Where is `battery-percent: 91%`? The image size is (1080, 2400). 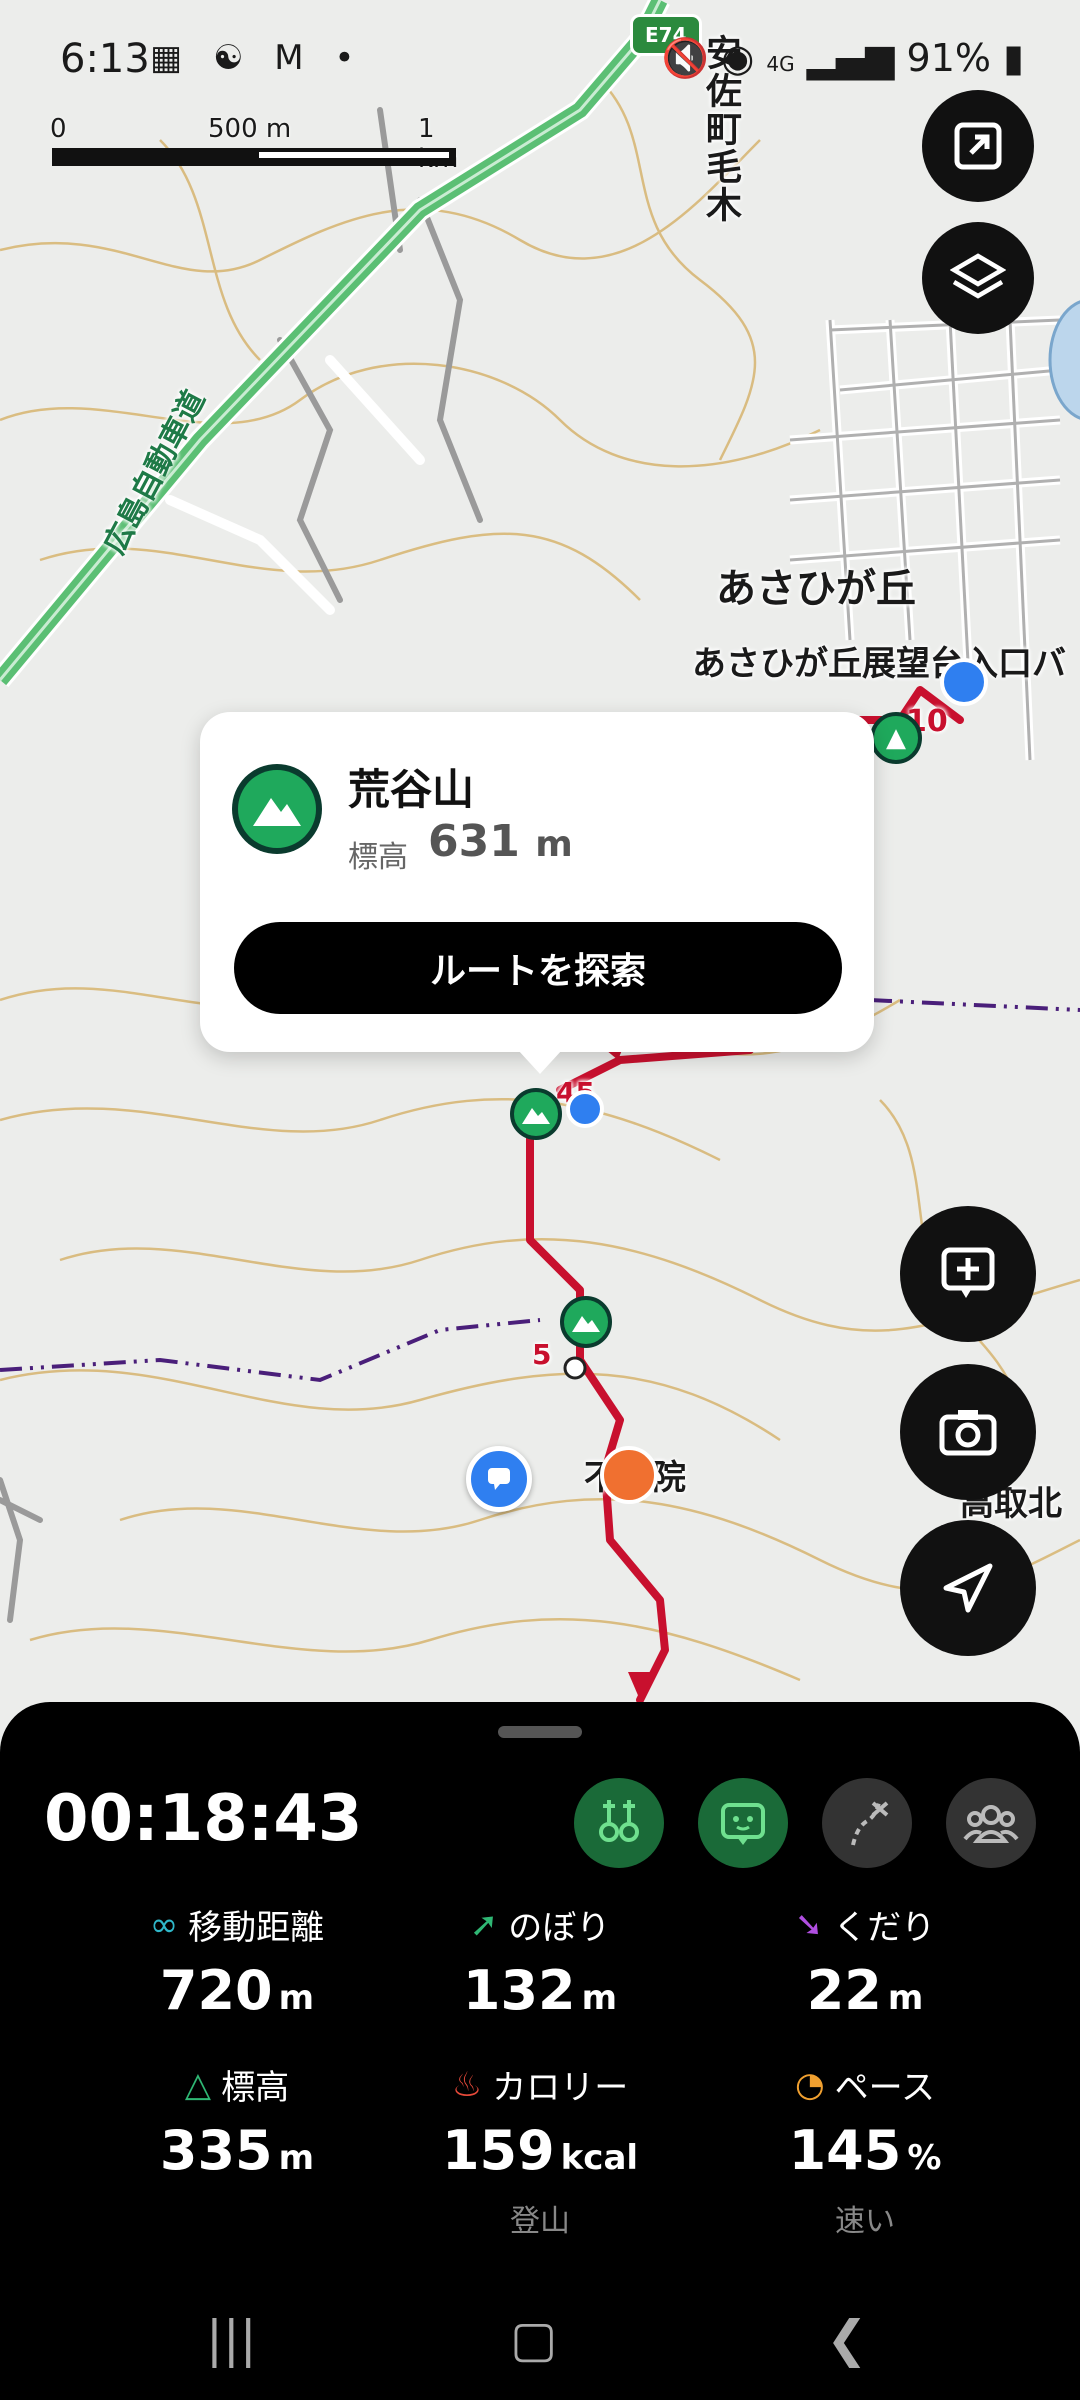 battery-percent: 91% is located at coordinates (948, 58).